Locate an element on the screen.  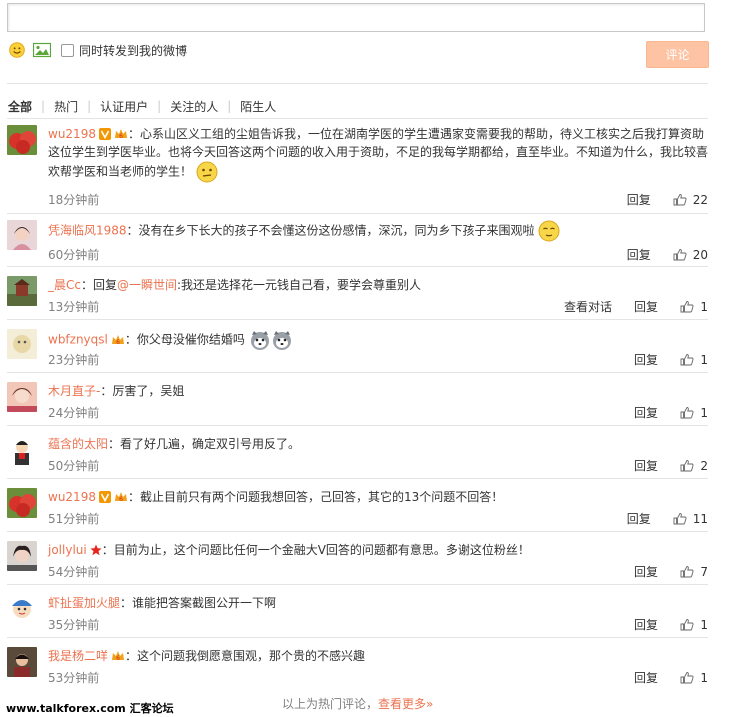
comment-username: 虾扯蛋加火腿 is located at coordinates (84, 603).